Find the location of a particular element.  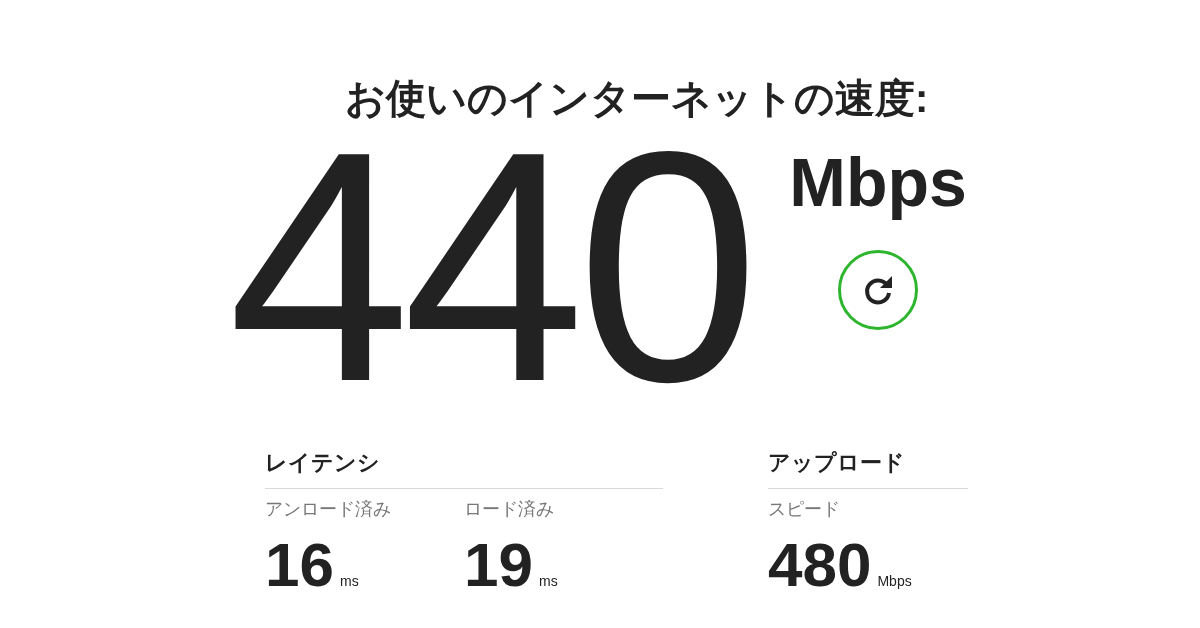

speed-unit: Mbps is located at coordinates (878, 182).